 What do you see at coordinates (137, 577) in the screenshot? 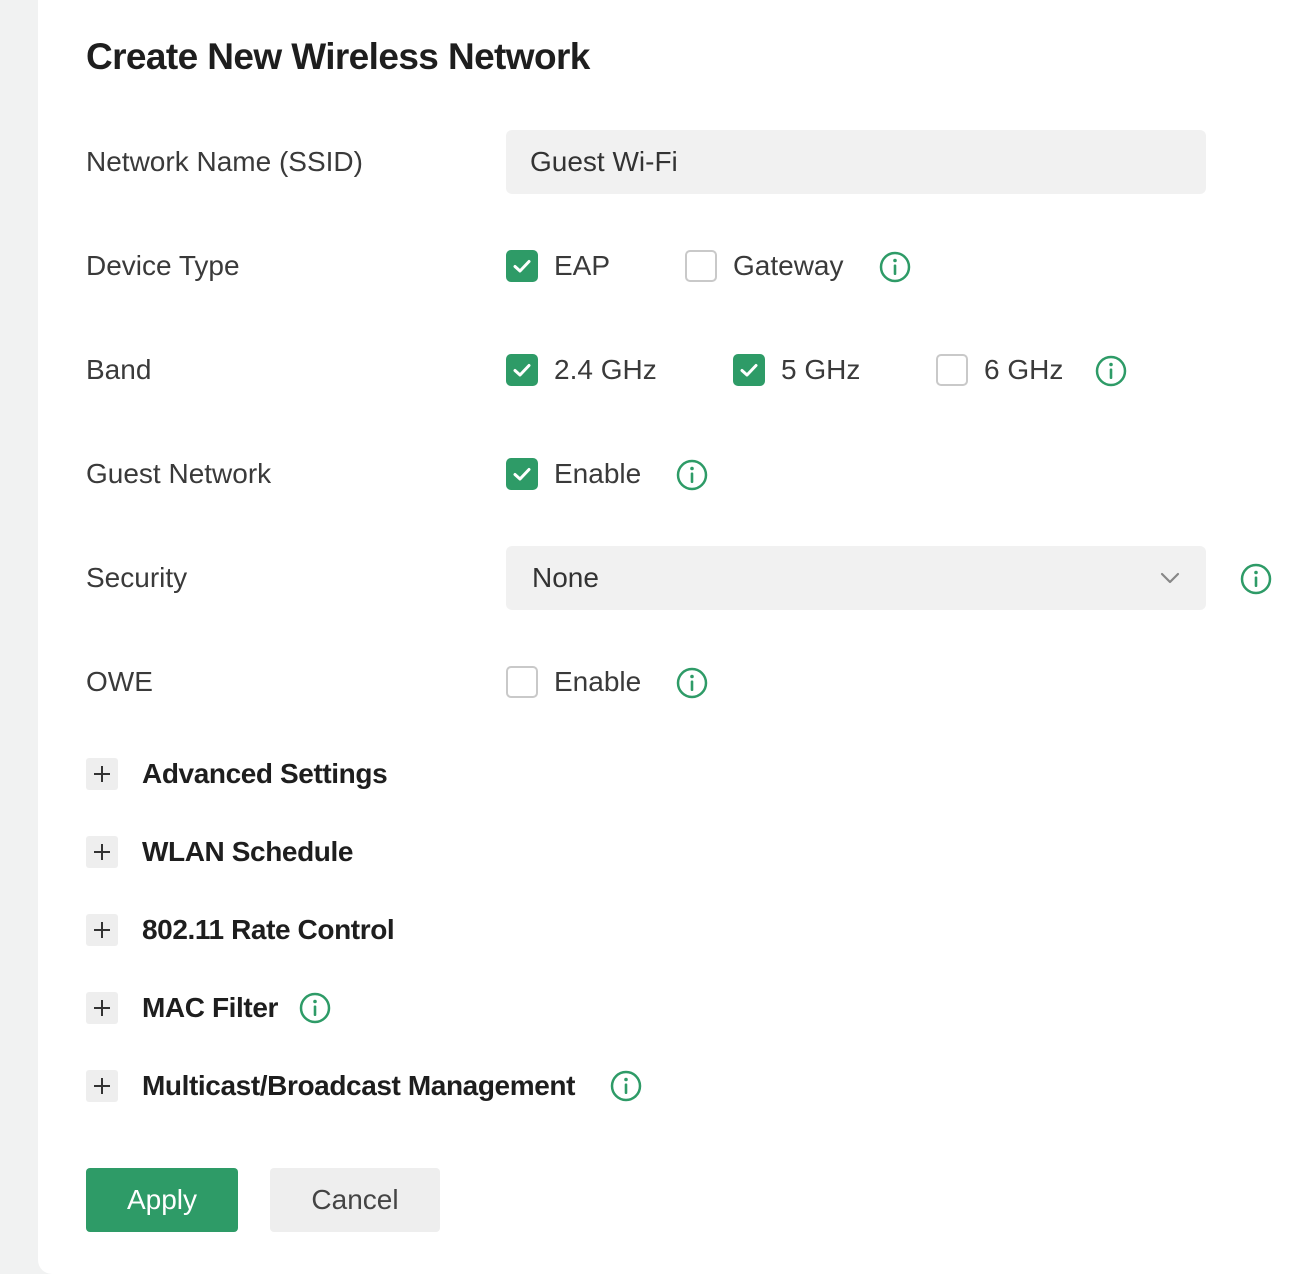
I see `security-label: Security` at bounding box center [137, 577].